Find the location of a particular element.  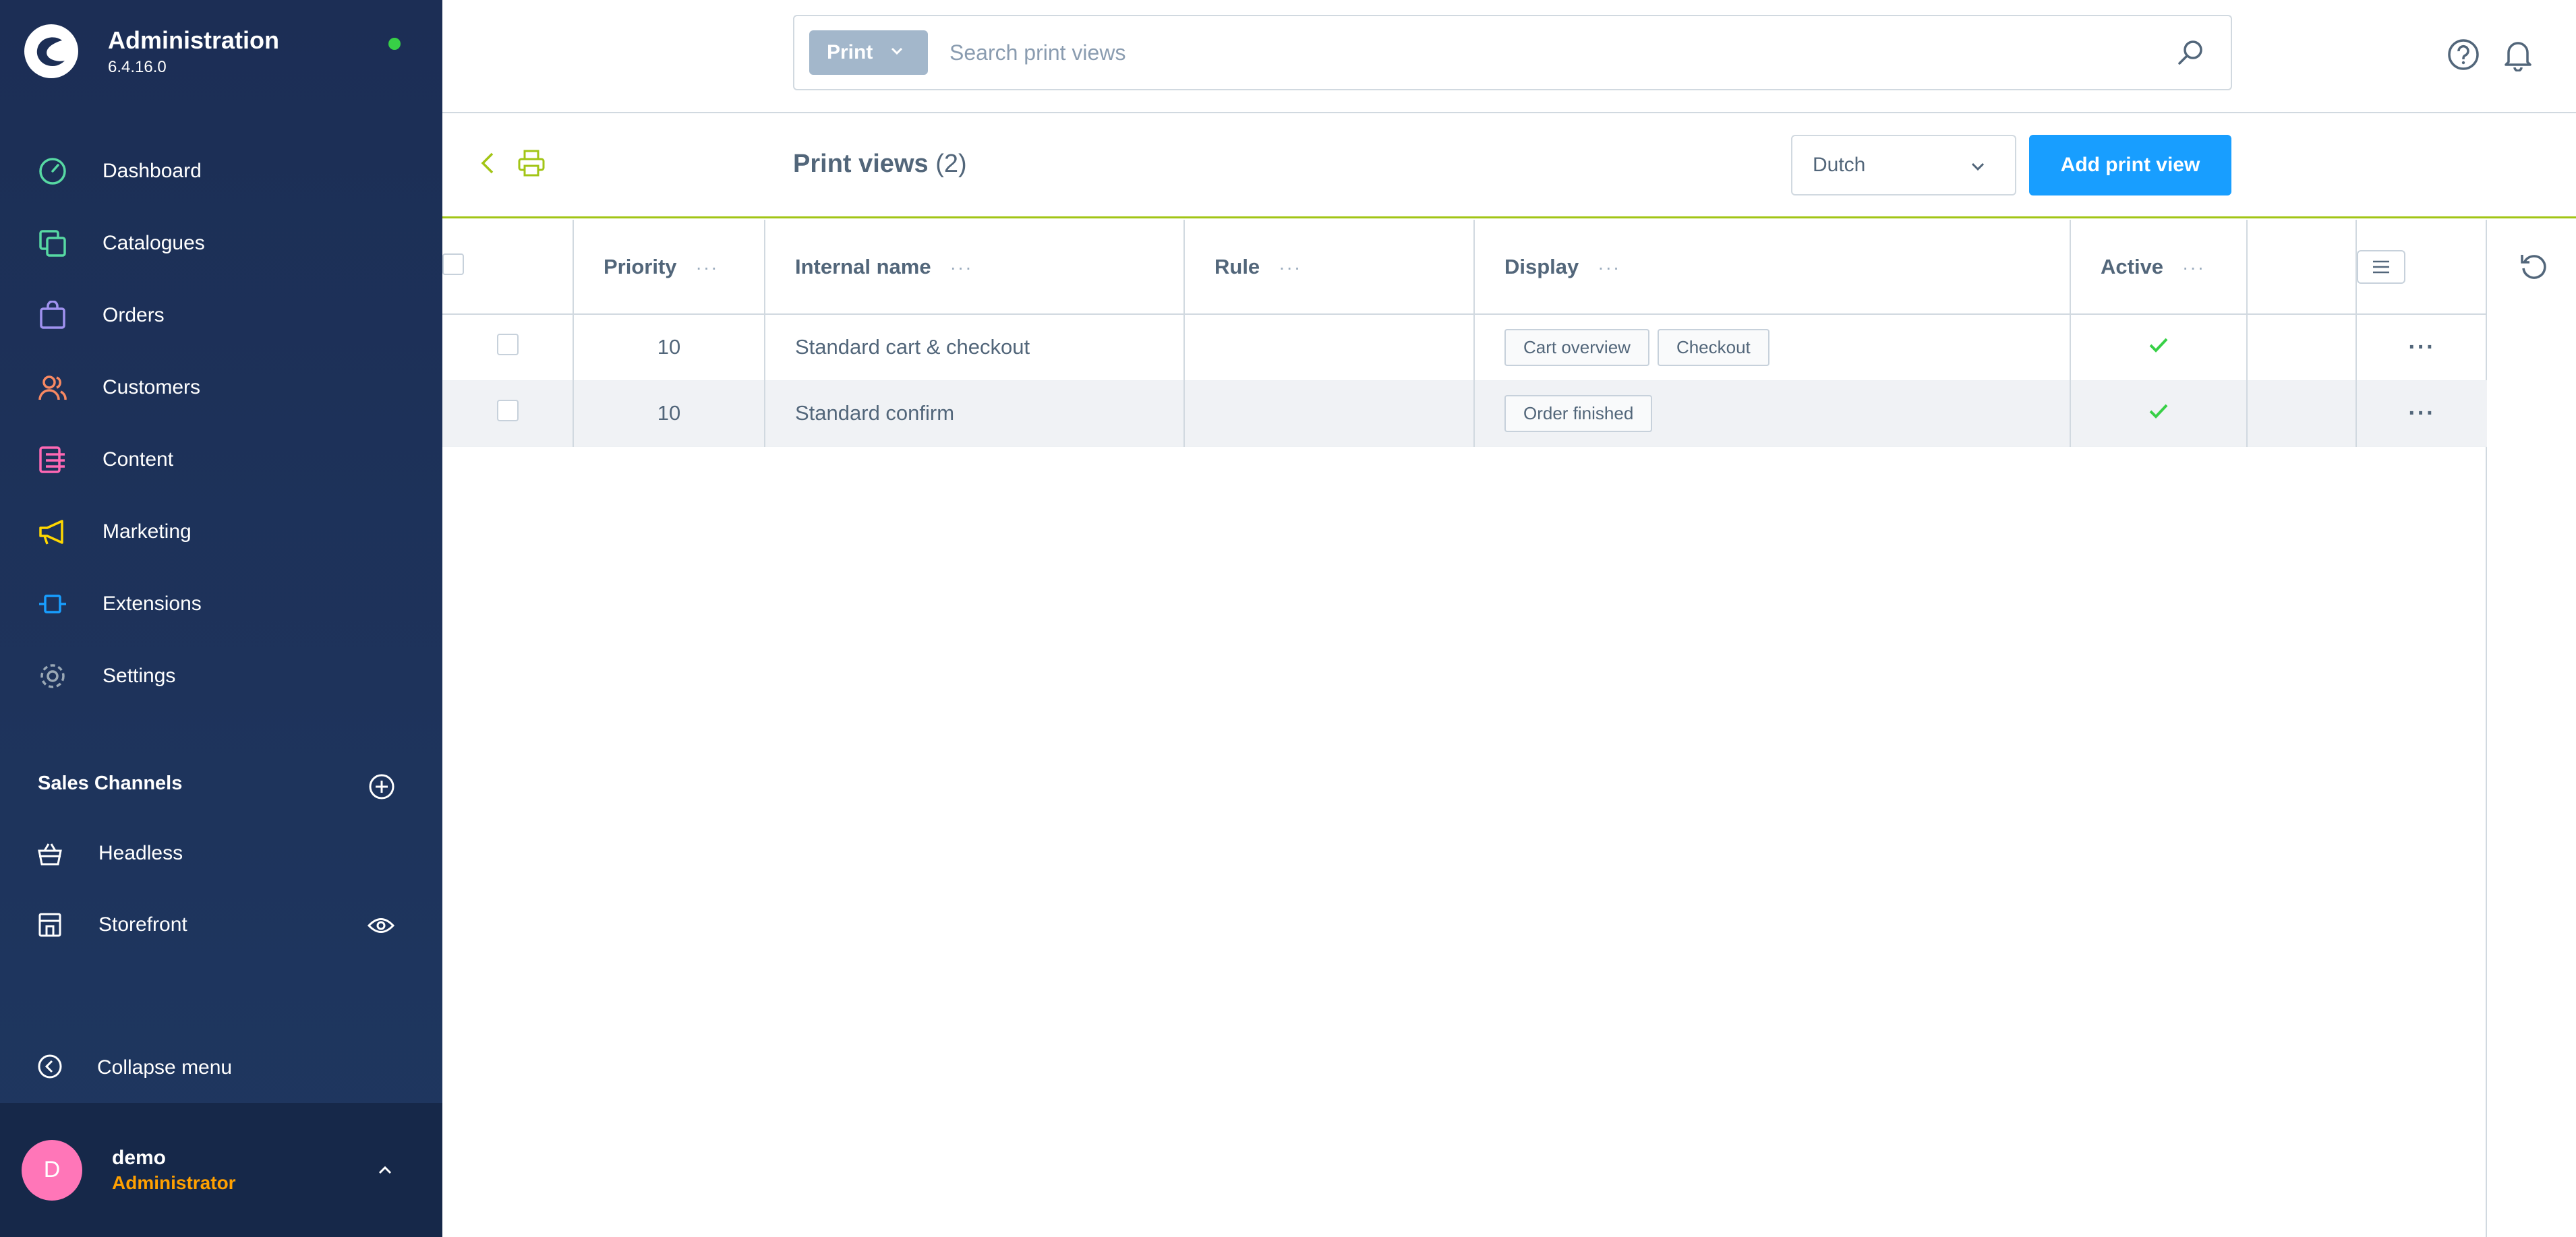

sidebar-item-content: Content is located at coordinates (221, 459).